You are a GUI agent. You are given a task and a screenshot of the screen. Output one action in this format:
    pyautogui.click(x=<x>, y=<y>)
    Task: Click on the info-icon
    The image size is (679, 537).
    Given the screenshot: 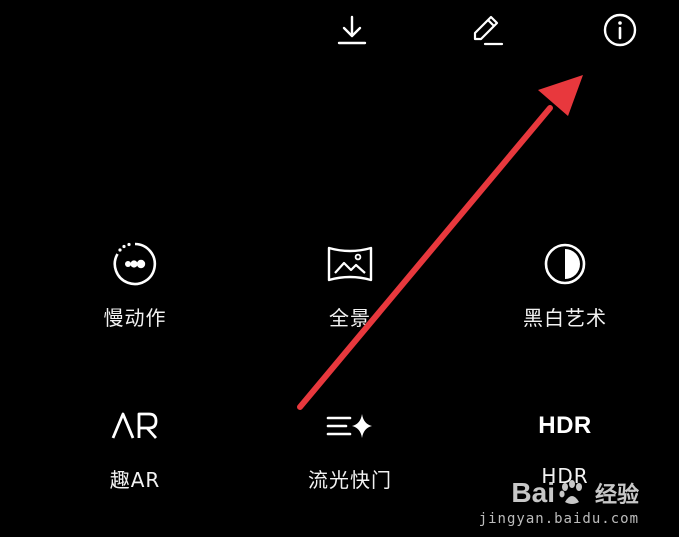 What is the action you would take?
    pyautogui.click(x=620, y=30)
    